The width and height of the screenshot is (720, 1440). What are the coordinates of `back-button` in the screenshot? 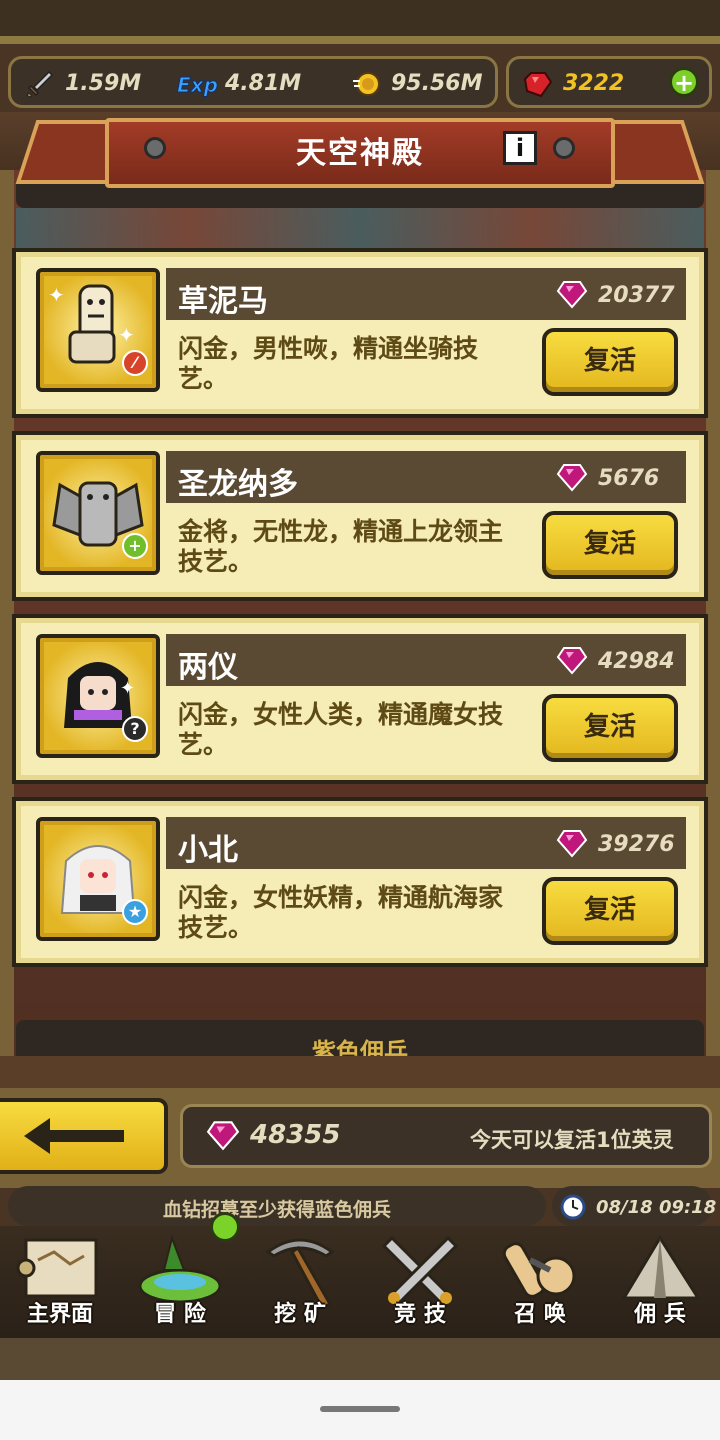 It's located at (84, 1136).